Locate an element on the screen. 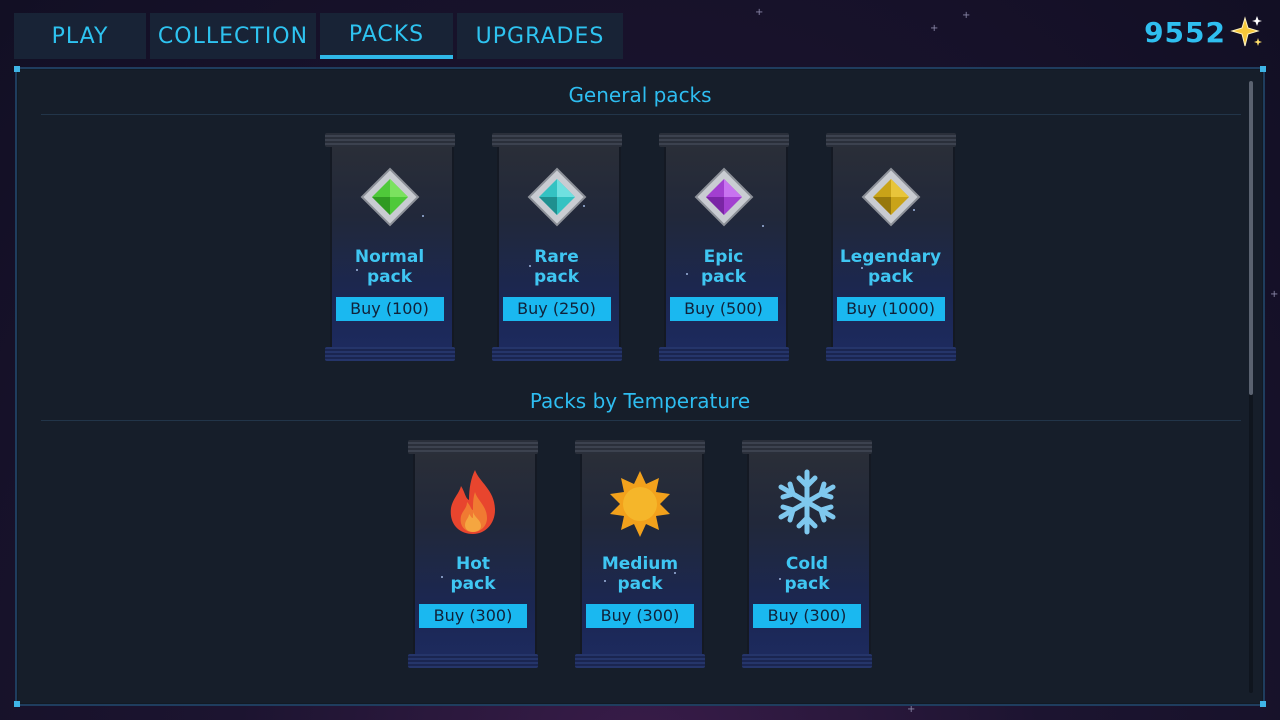 This screenshot has width=1280, height=720. currency-display: 9552 is located at coordinates (1204, 32).